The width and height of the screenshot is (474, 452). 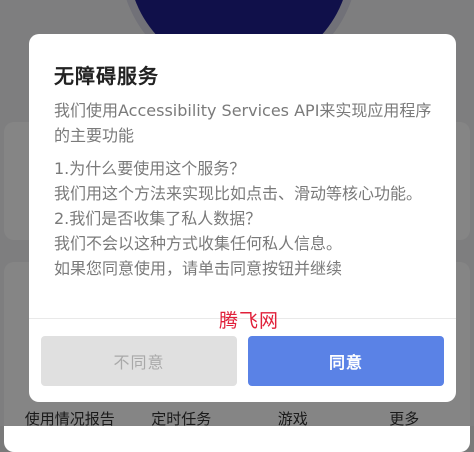 I want to click on question-1: 1.为什么要使用这个服务？, so click(x=150, y=168).